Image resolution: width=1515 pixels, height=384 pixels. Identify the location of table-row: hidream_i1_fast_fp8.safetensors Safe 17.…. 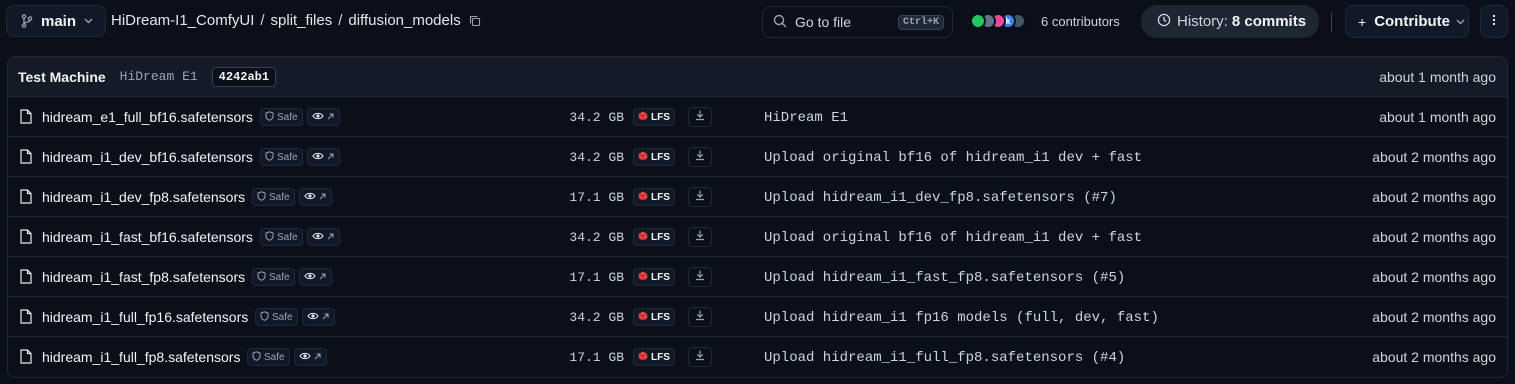
(757, 277).